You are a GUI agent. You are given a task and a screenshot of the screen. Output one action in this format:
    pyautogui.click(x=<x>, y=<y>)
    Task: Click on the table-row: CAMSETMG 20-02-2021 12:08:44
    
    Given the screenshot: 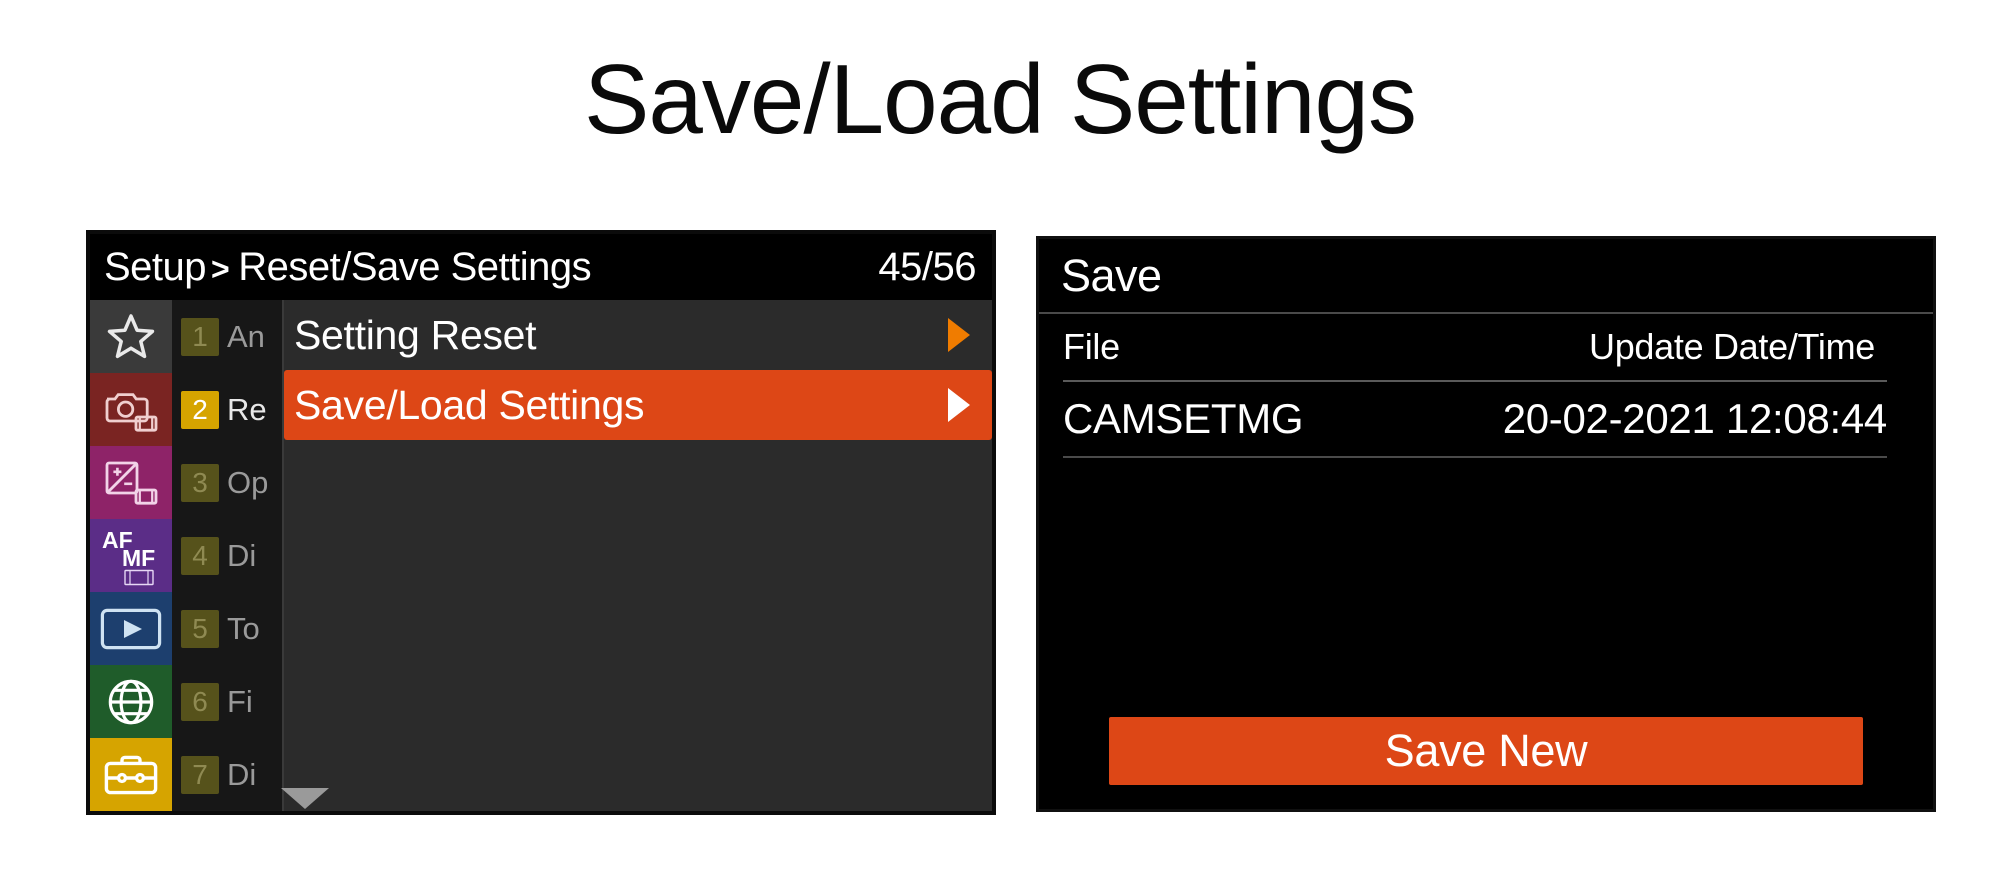 What is the action you would take?
    pyautogui.click(x=1475, y=420)
    